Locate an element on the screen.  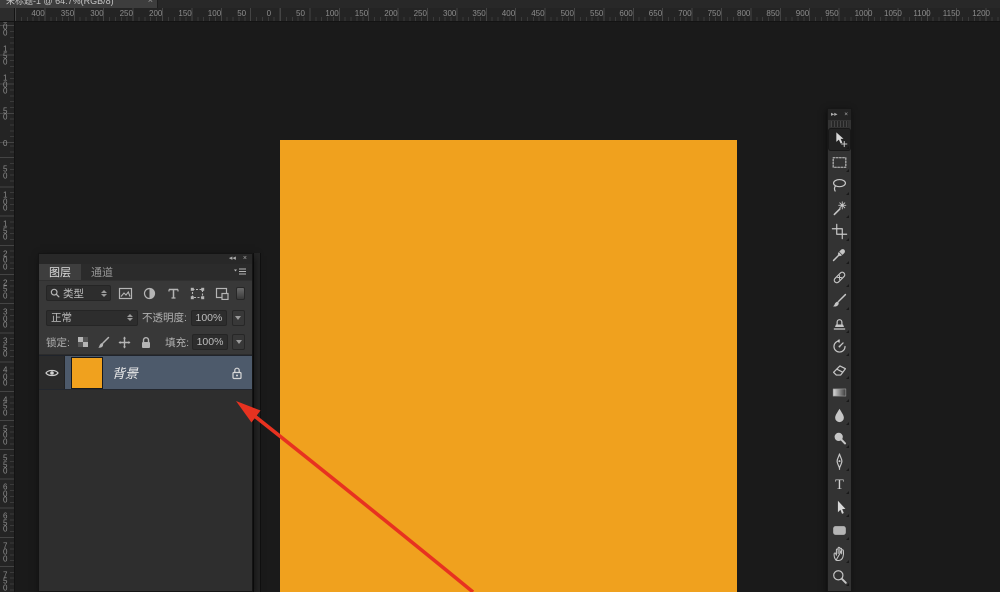
ruler-label: 150 is located at coordinates (361, 13).